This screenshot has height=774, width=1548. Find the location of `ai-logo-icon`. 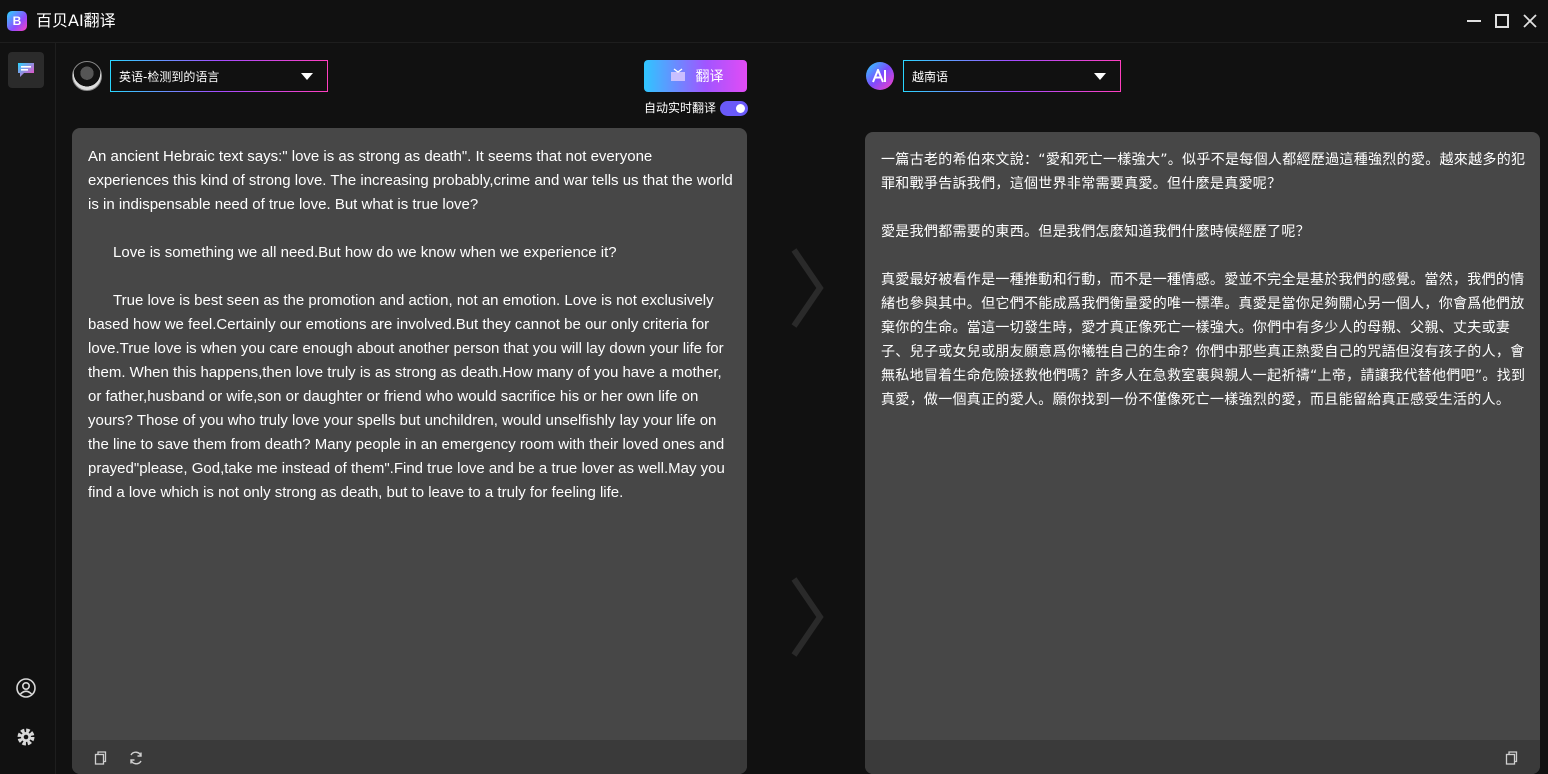

ai-logo-icon is located at coordinates (880, 76).